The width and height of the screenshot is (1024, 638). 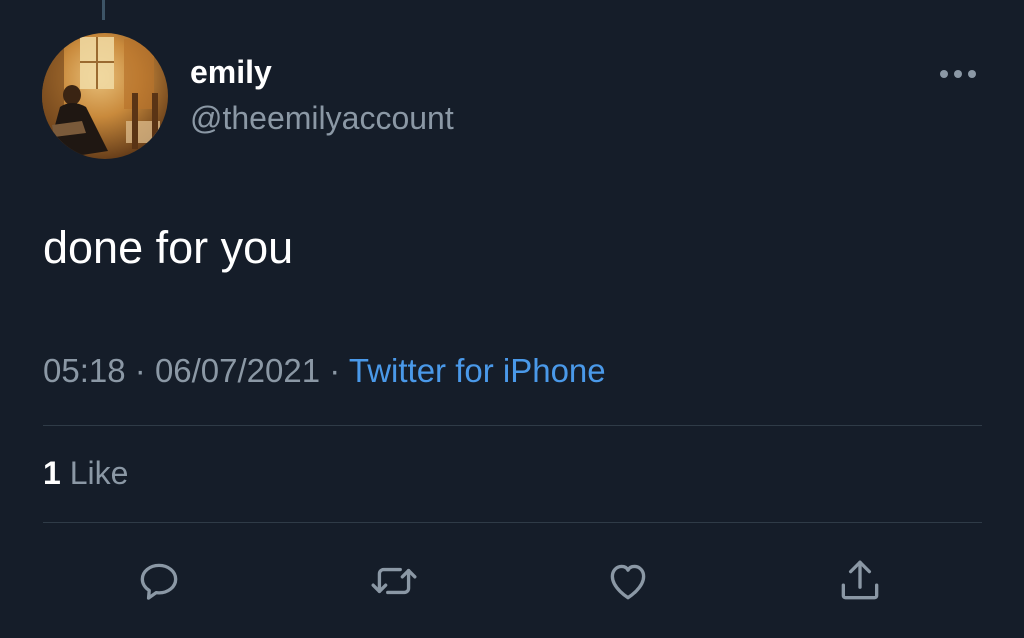 I want to click on username-handle: @theemilyaccount, so click(x=322, y=118).